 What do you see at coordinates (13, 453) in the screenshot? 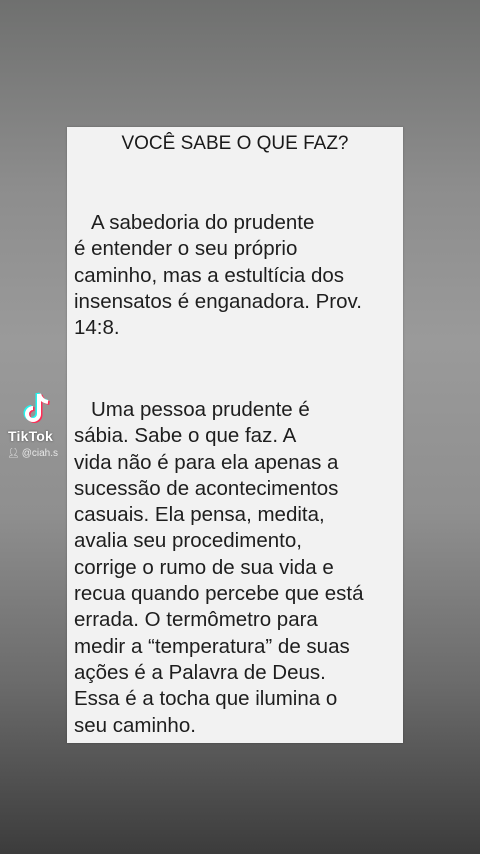
I see `person-icon: 👤︎` at bounding box center [13, 453].